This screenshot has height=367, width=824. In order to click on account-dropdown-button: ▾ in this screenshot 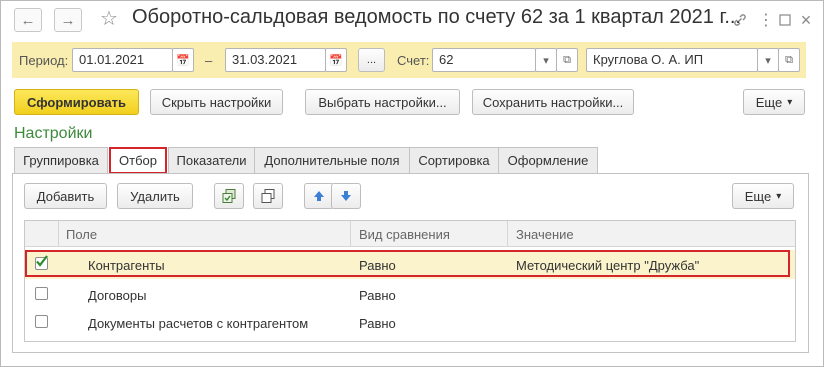, I will do `click(546, 60)`.